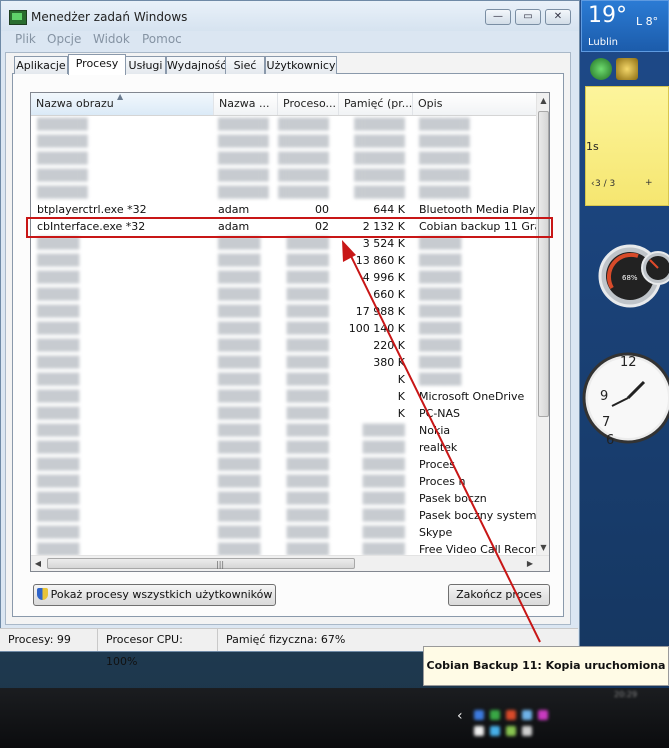  Describe the element at coordinates (111, 39) in the screenshot. I see `menu-widok: Widok` at that location.